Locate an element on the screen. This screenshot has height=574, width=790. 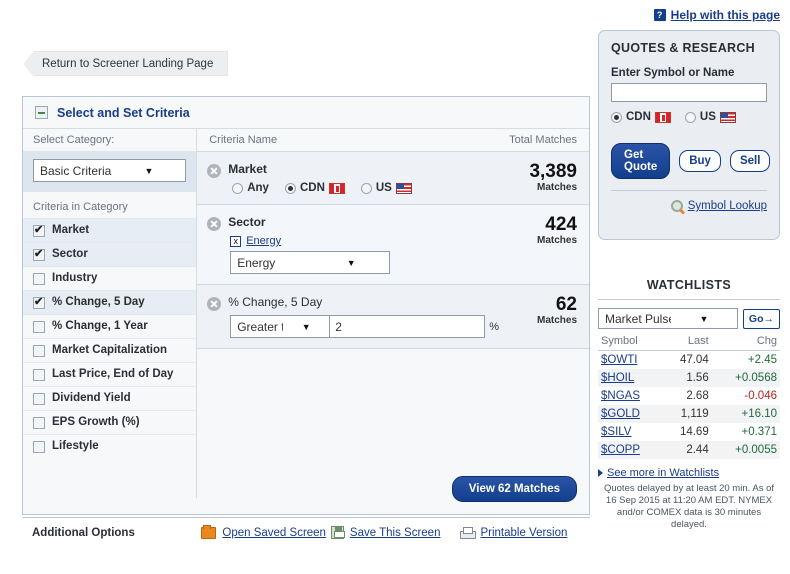
criteria-item-change-1-year: % Change, 1 Year is located at coordinates (110, 326).